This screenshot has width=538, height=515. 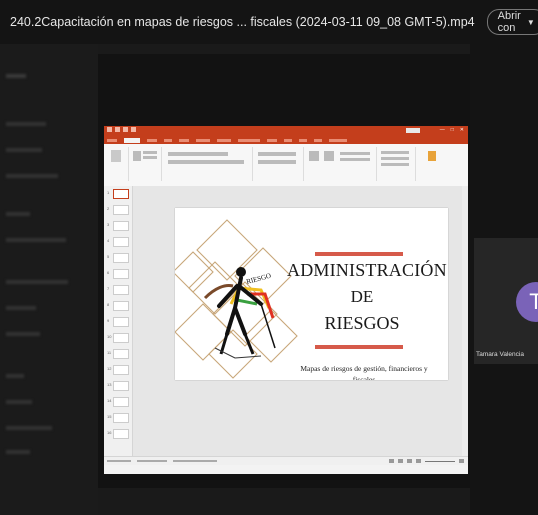 What do you see at coordinates (121, 129) in the screenshot?
I see `quick-access-toolbar` at bounding box center [121, 129].